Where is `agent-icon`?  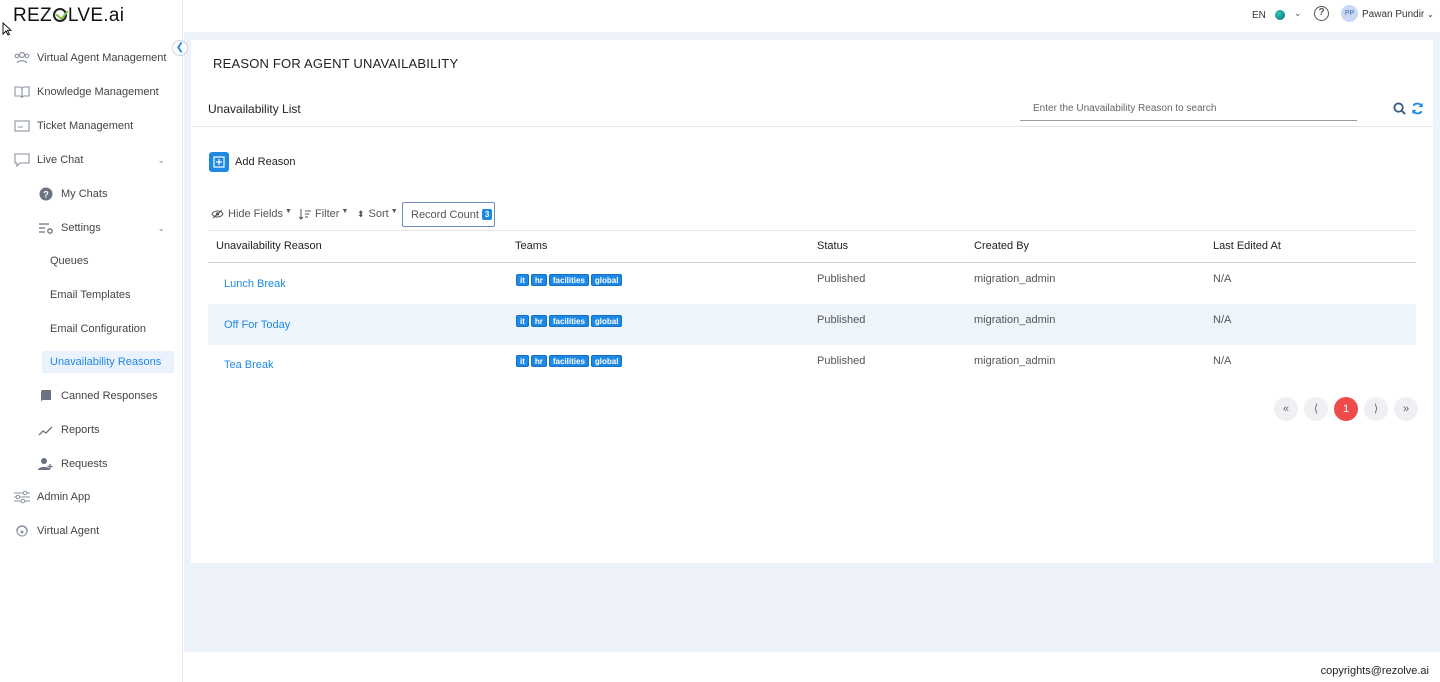 agent-icon is located at coordinates (22, 531).